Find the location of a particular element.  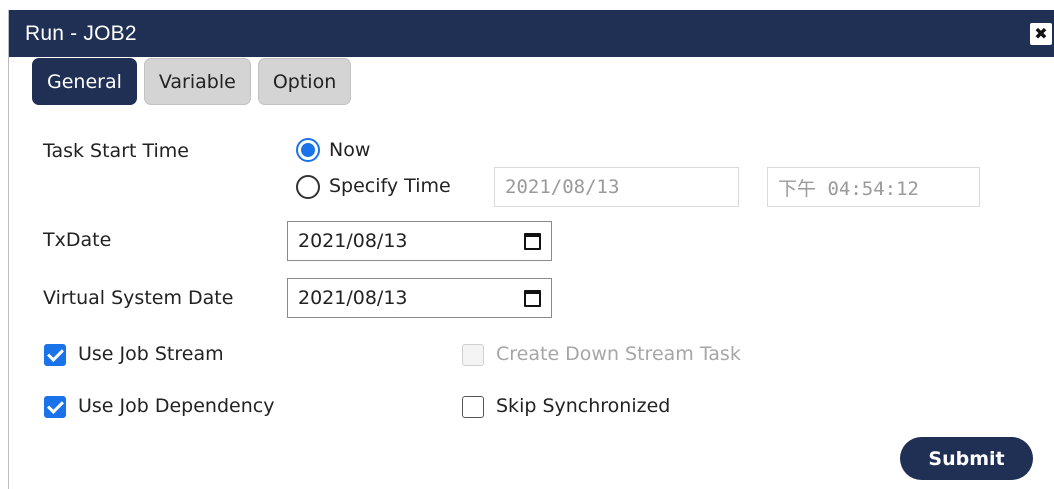

dialog-titlebar: Run - JOB2 ✖ is located at coordinates (531, 33).